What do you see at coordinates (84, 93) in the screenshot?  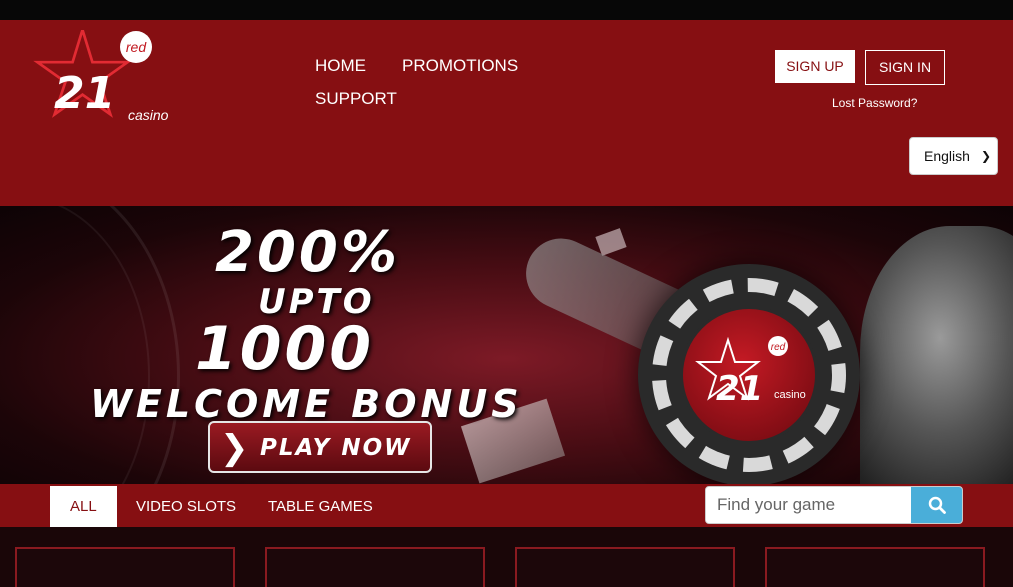 I see `logo-number: 21` at bounding box center [84, 93].